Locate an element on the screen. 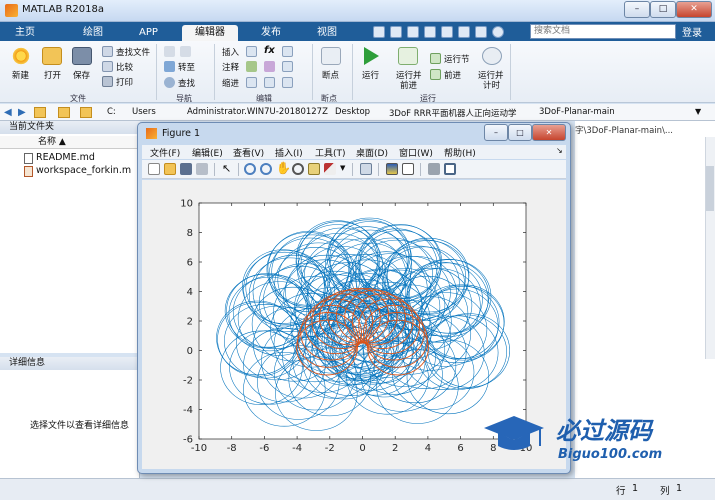  zoom-out-icon is located at coordinates (266, 169).